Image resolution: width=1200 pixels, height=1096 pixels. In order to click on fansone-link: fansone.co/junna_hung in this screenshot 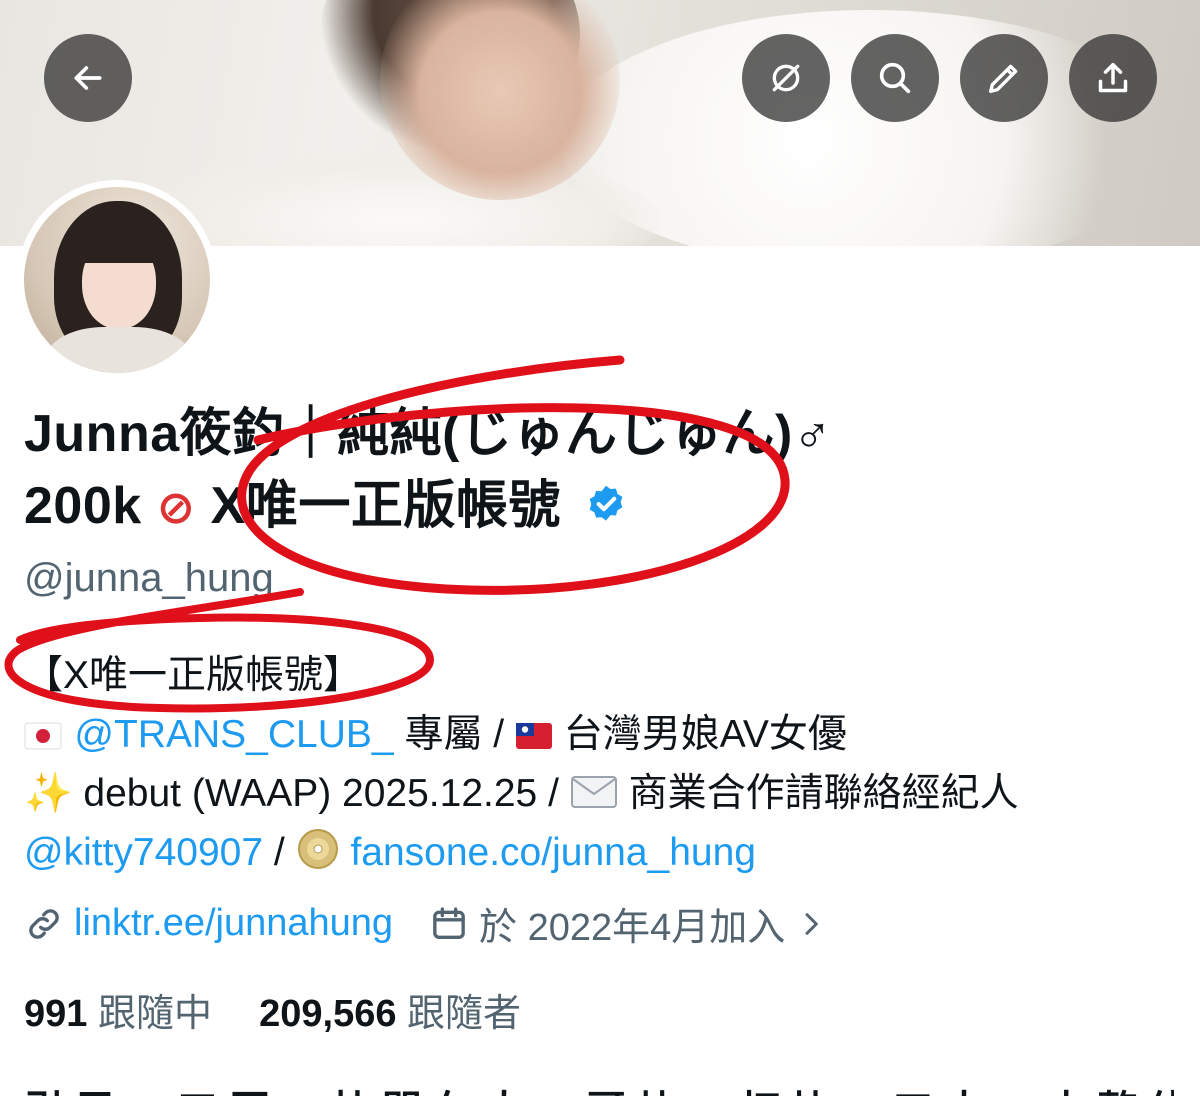, I will do `click(553, 852)`.